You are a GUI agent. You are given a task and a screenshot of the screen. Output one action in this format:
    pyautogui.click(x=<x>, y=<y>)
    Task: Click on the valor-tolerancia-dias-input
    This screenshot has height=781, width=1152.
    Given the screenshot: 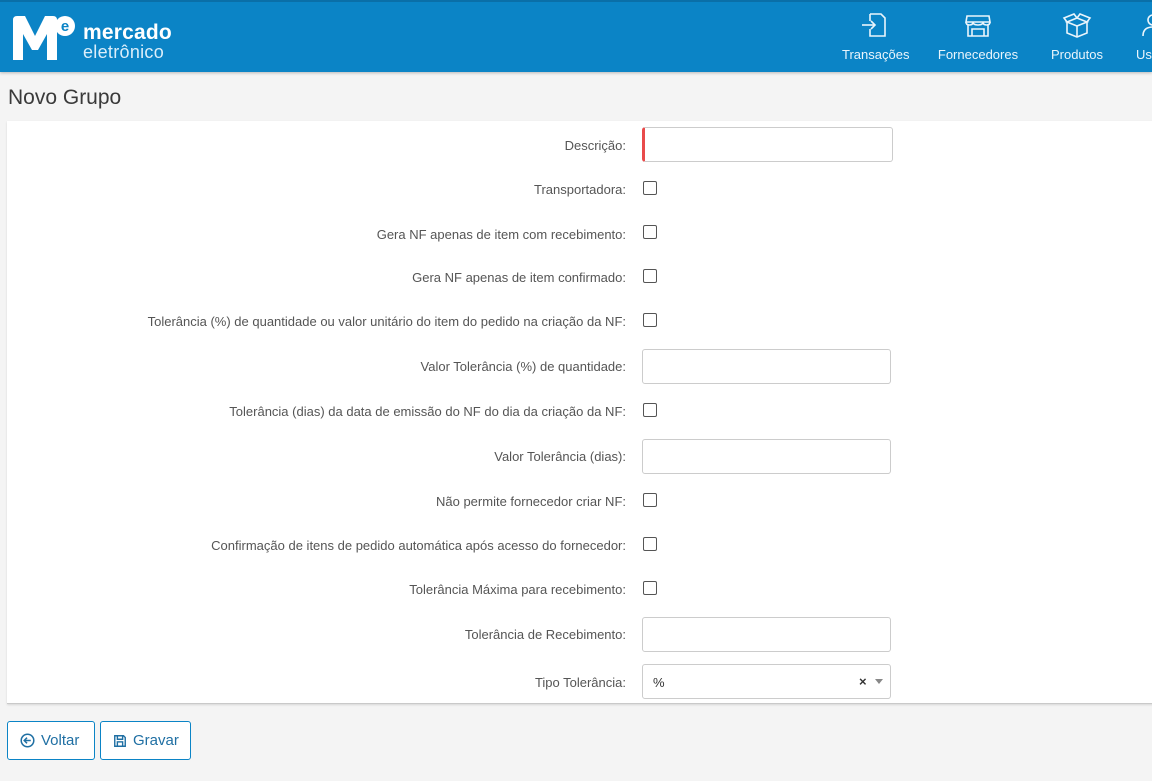 What is the action you would take?
    pyautogui.click(x=766, y=456)
    